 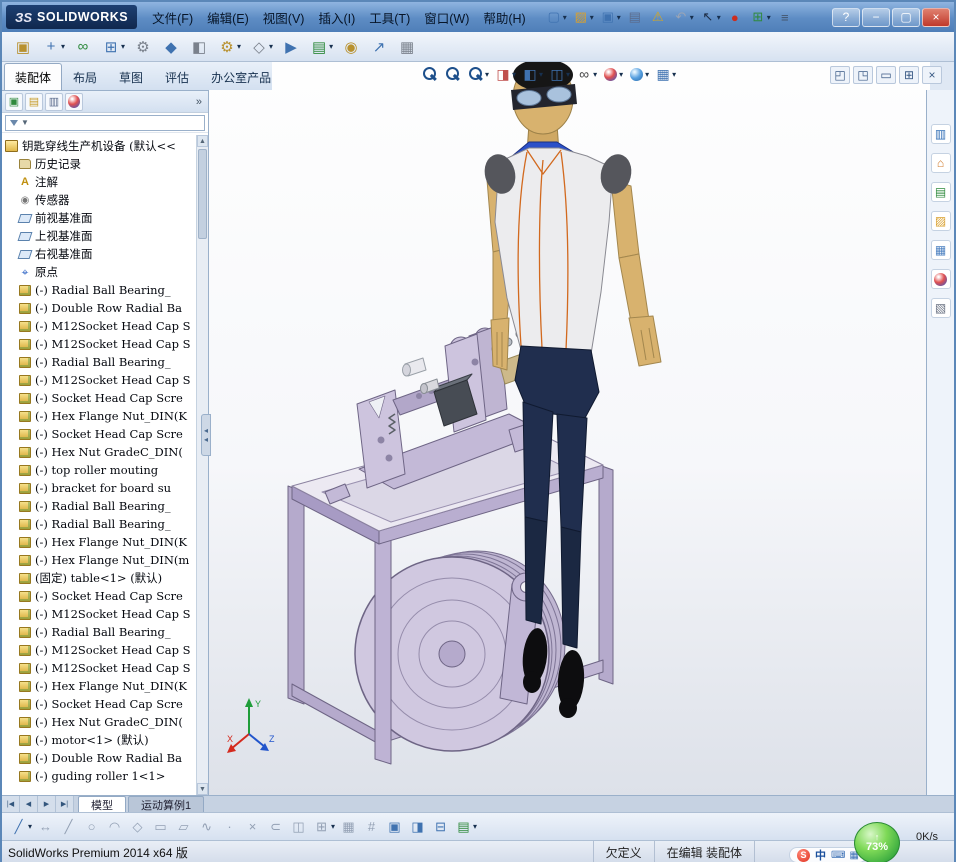 What do you see at coordinates (658, 17) in the screenshot?
I see `quick-toolbar-button: ⚠` at bounding box center [658, 17].